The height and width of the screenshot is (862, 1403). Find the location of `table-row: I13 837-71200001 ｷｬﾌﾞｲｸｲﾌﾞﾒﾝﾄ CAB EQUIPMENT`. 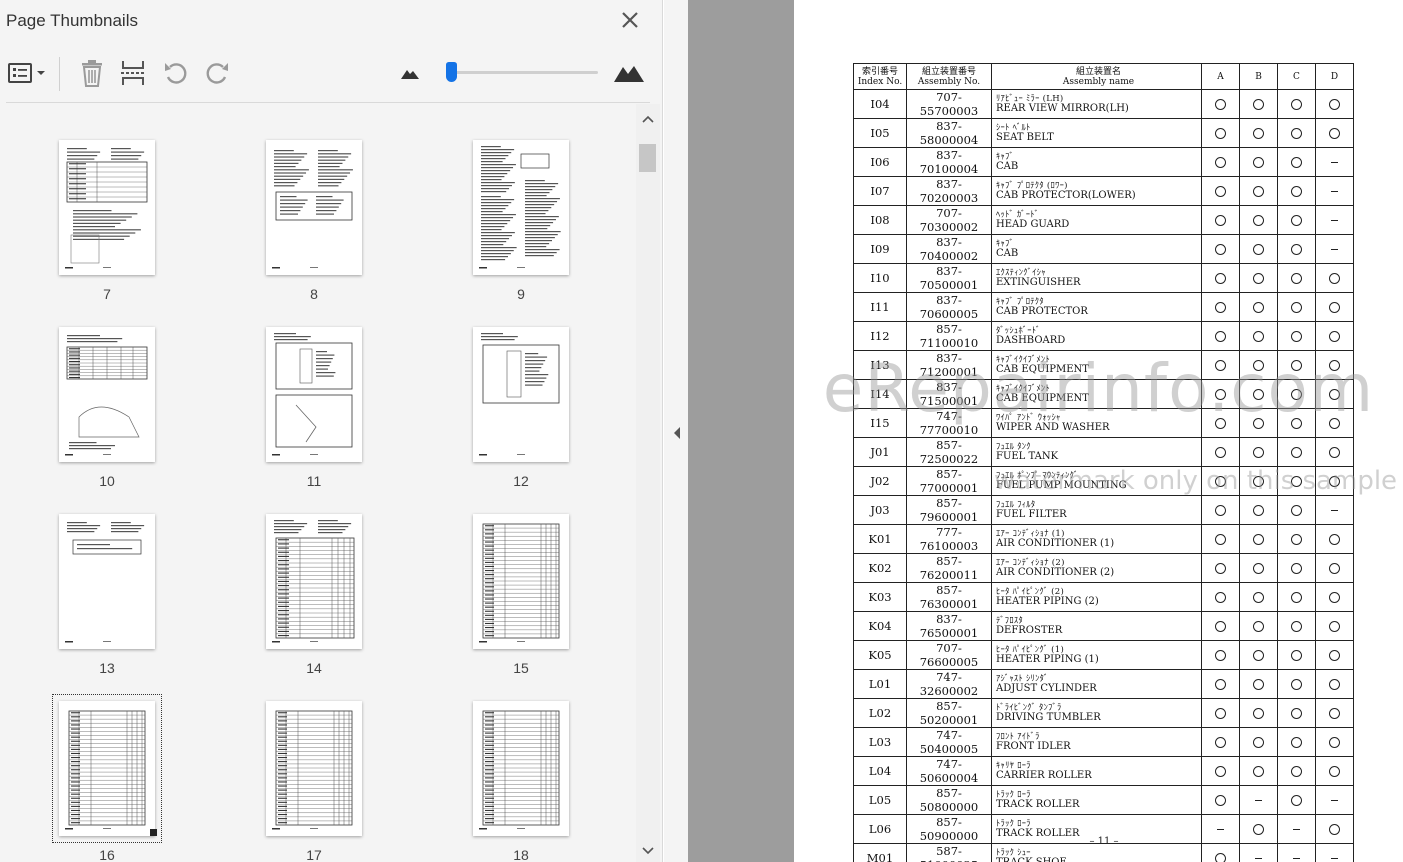

table-row: I13 837-71200001 ｷｬﾌﾞｲｸｲﾌﾞﾒﾝﾄ CAB EQUIPMENT is located at coordinates (1103, 365).